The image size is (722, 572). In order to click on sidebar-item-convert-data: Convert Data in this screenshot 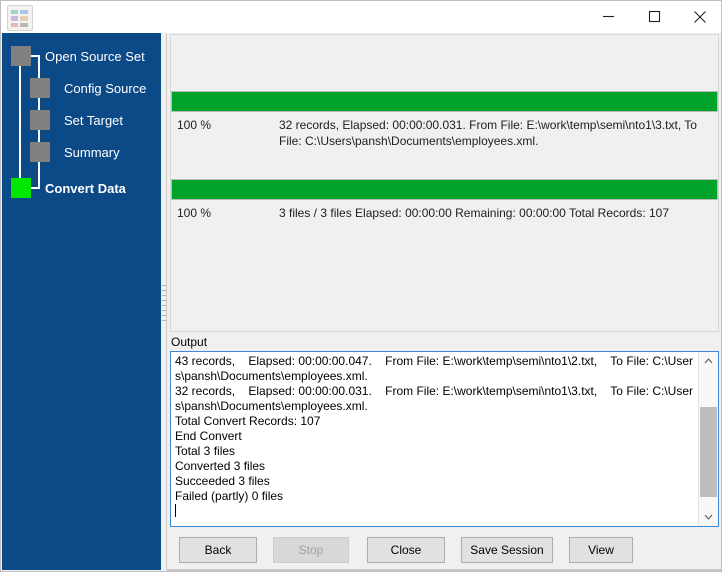, I will do `click(68, 188)`.